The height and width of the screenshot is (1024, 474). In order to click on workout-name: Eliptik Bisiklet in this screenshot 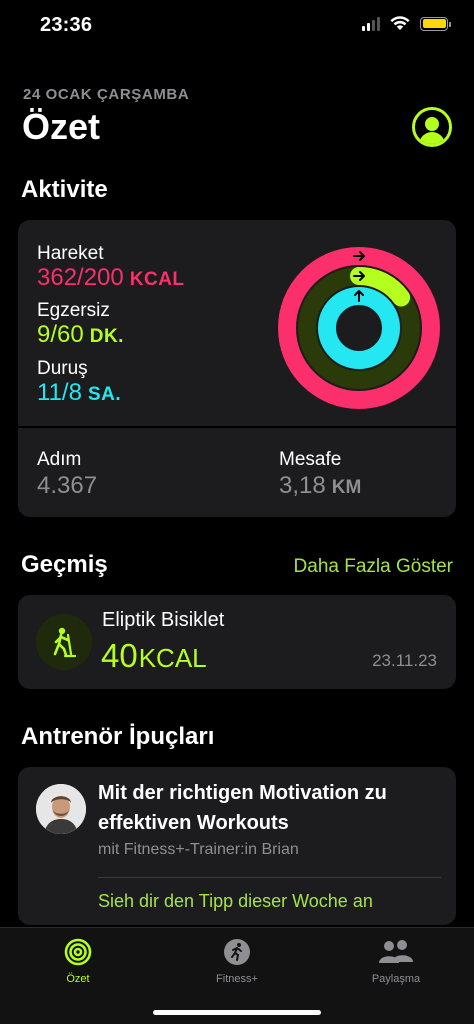, I will do `click(163, 620)`.